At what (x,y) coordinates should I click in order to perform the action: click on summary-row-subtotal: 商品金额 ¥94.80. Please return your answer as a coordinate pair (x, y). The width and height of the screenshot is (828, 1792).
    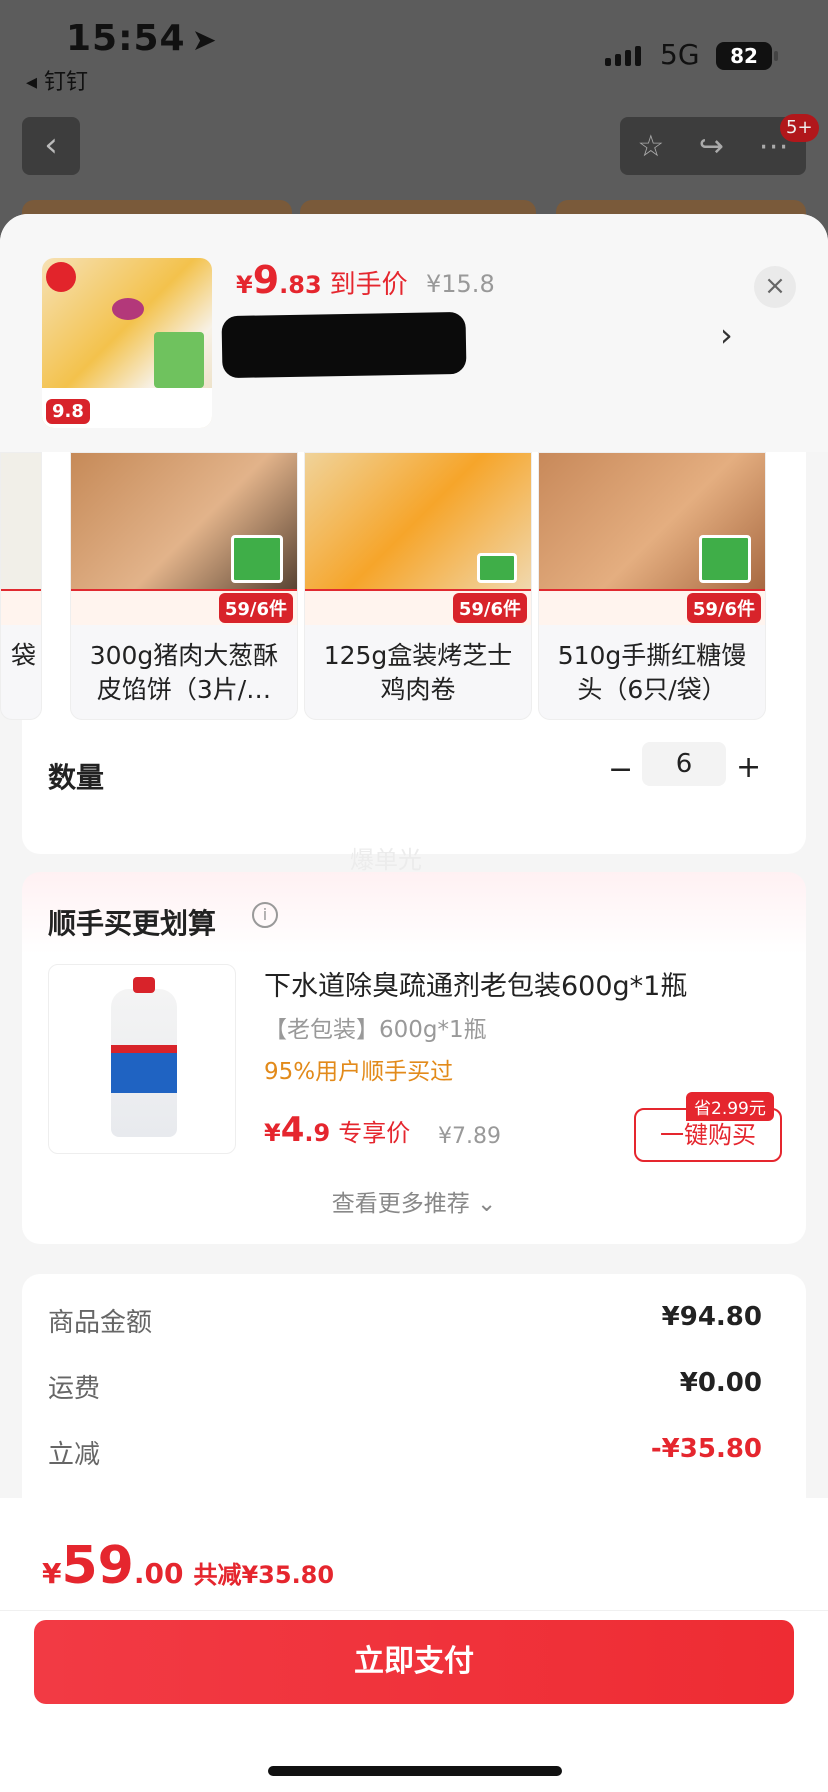
    Looking at the image, I should click on (405, 1320).